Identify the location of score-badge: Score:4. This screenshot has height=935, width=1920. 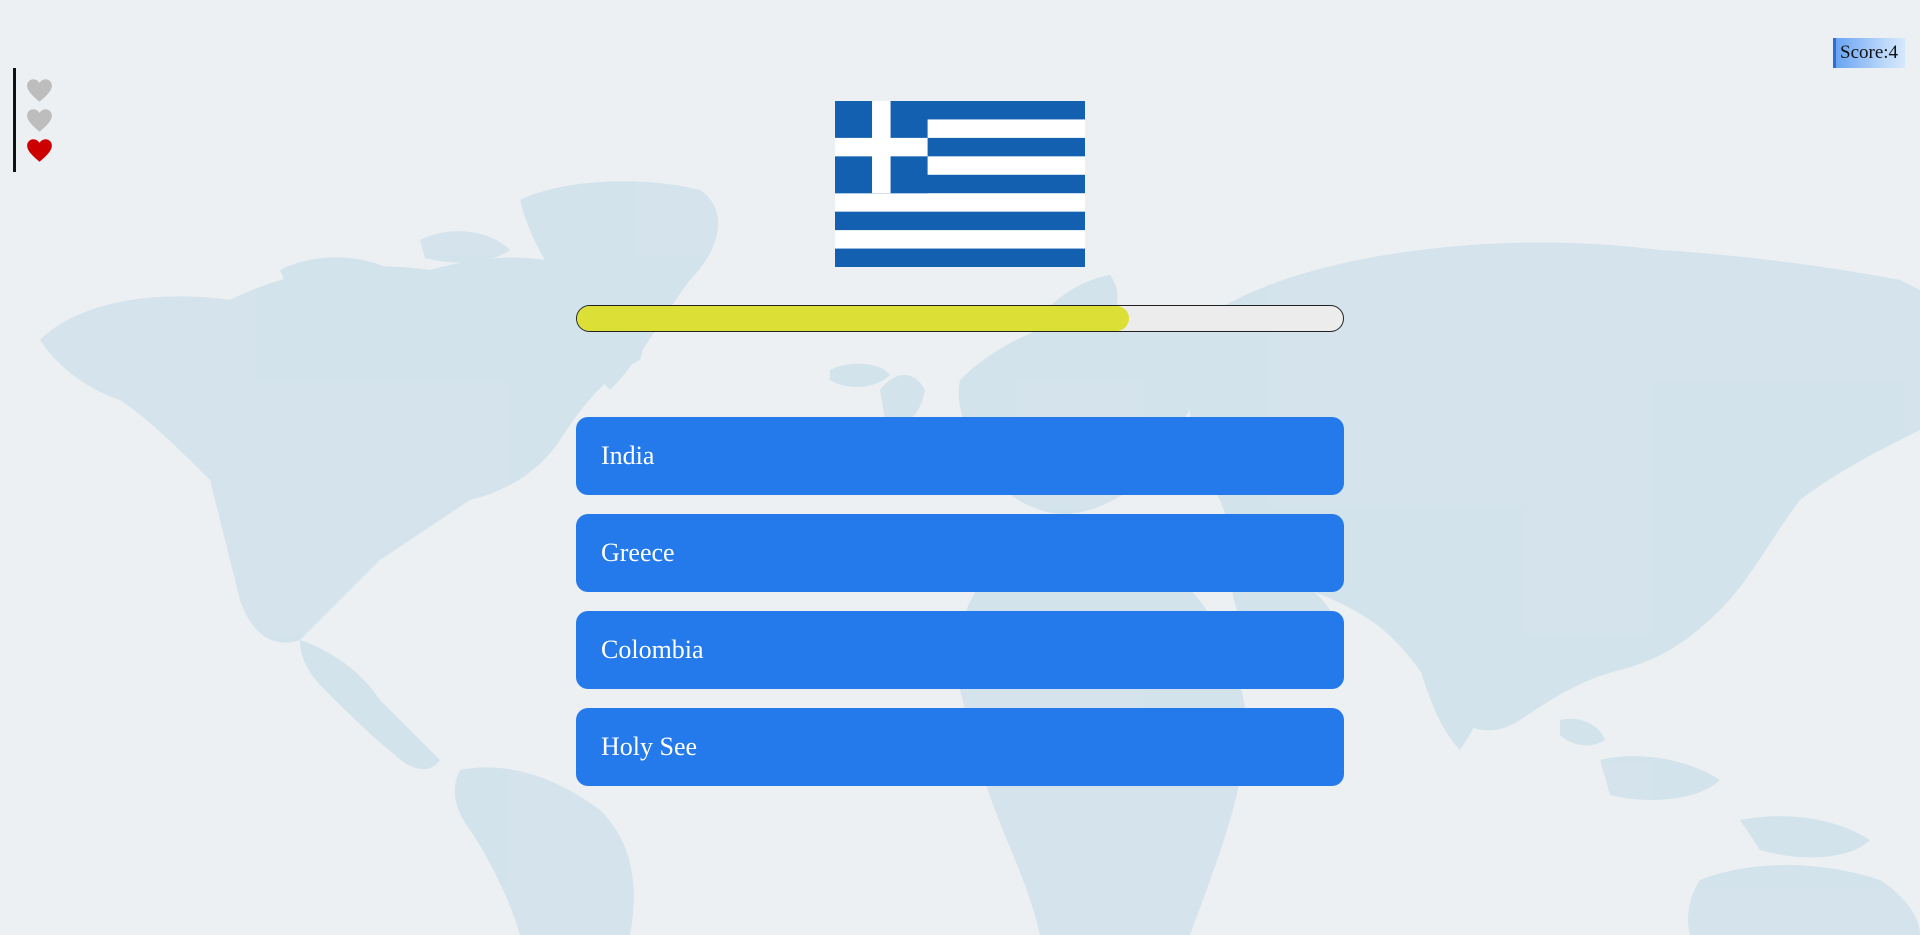
(1869, 53).